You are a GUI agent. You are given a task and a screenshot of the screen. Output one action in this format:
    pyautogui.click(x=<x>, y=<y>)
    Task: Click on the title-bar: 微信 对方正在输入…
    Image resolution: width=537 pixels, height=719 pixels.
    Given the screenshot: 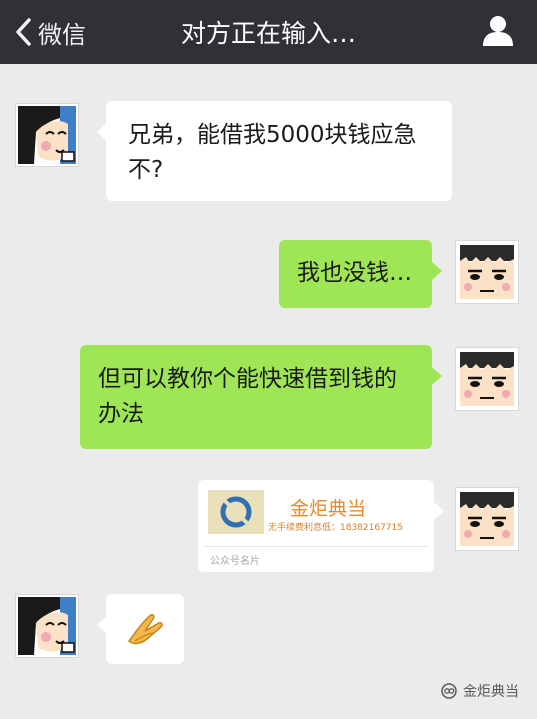 What is the action you would take?
    pyautogui.click(x=268, y=32)
    